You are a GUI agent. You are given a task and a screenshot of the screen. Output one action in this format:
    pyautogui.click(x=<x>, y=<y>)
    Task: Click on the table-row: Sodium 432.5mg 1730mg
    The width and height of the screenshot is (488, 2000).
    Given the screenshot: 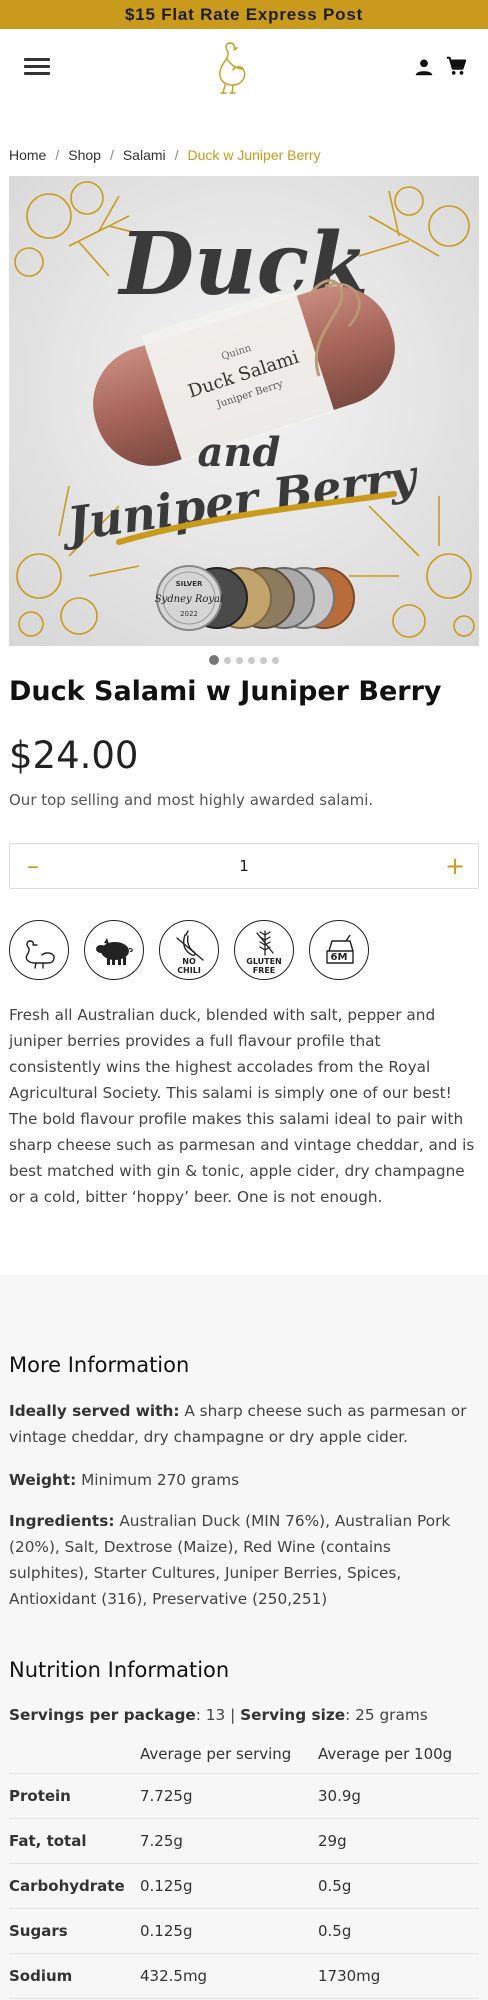 What is the action you would take?
    pyautogui.click(x=244, y=1976)
    